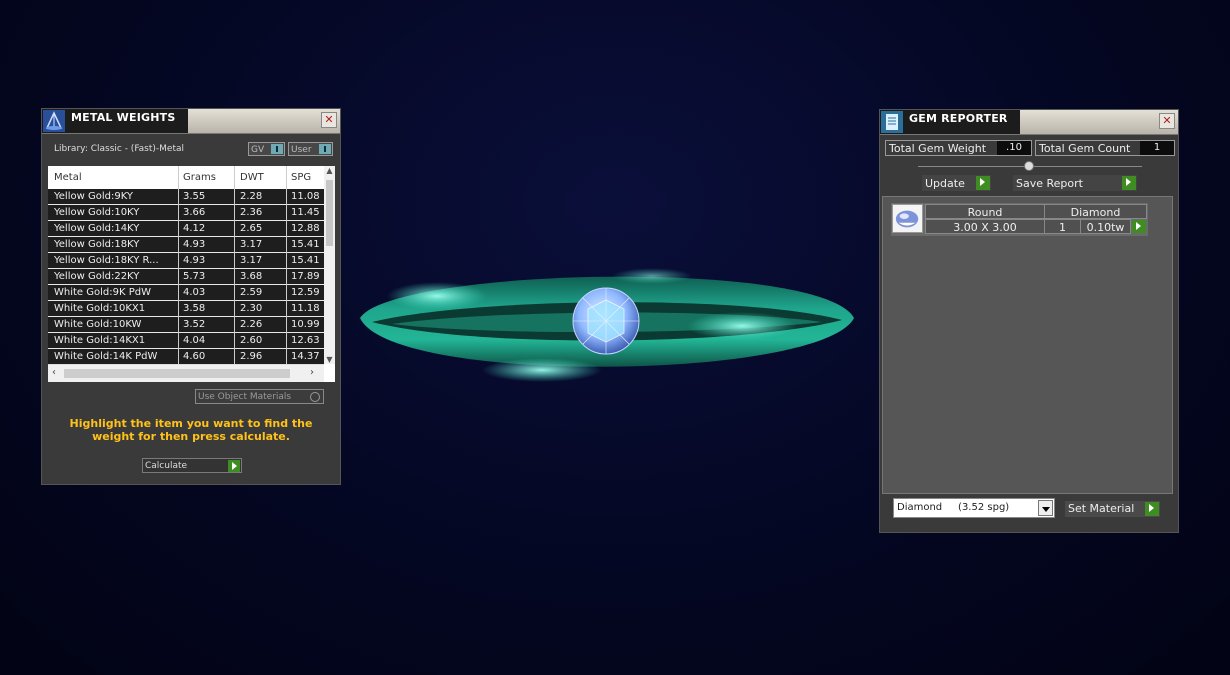 The width and height of the screenshot is (1230, 675). What do you see at coordinates (938, 148) in the screenshot?
I see `total-gem-weight-label: Total Gem Weight` at bounding box center [938, 148].